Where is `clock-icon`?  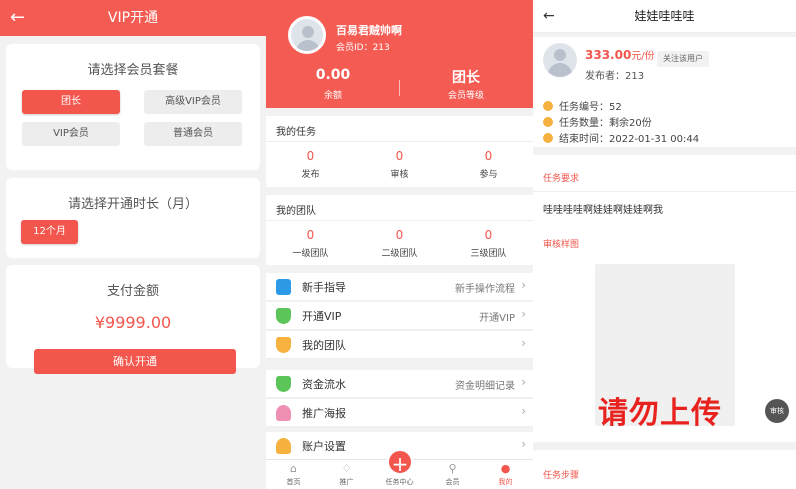 clock-icon is located at coordinates (548, 138).